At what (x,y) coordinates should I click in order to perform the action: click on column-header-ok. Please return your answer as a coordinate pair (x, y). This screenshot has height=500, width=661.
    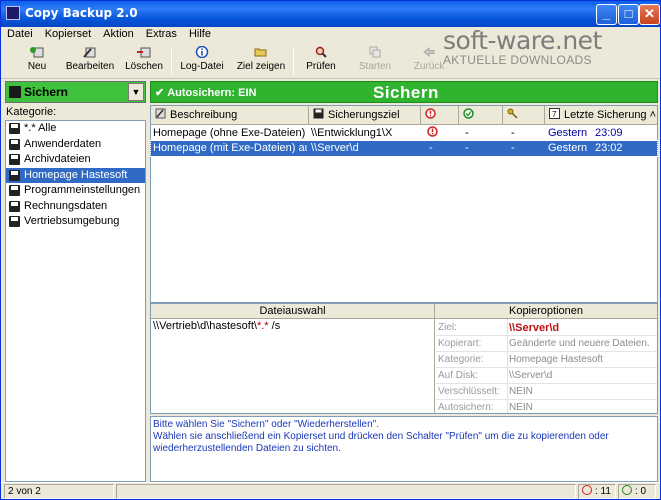
    Looking at the image, I should click on (481, 115).